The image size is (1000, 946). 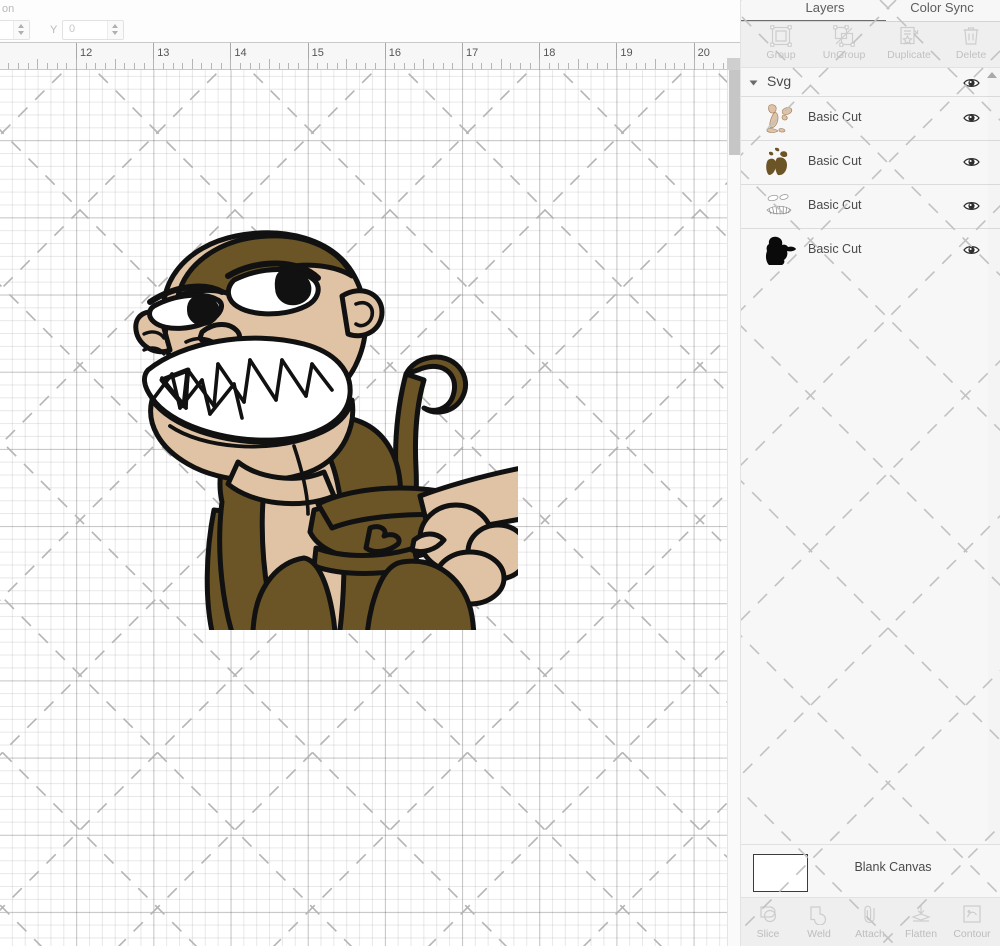 I want to click on canvas-scrollbar-thumb, so click(x=734, y=112).